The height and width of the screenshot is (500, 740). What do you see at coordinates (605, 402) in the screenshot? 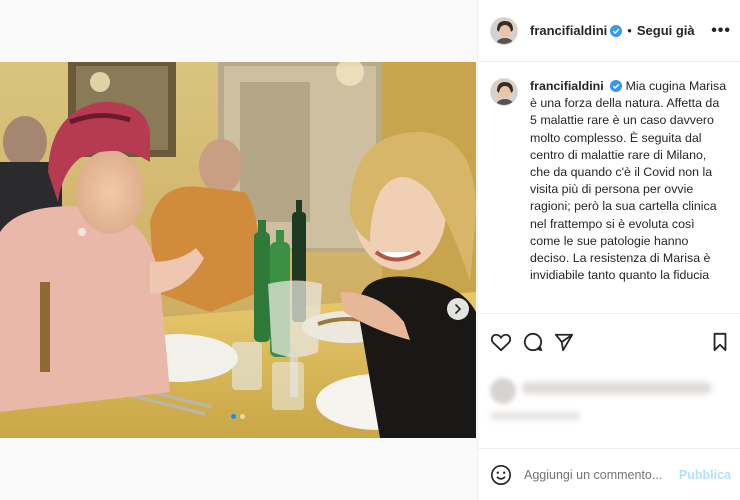
I see `likes-section-blurred` at bounding box center [605, 402].